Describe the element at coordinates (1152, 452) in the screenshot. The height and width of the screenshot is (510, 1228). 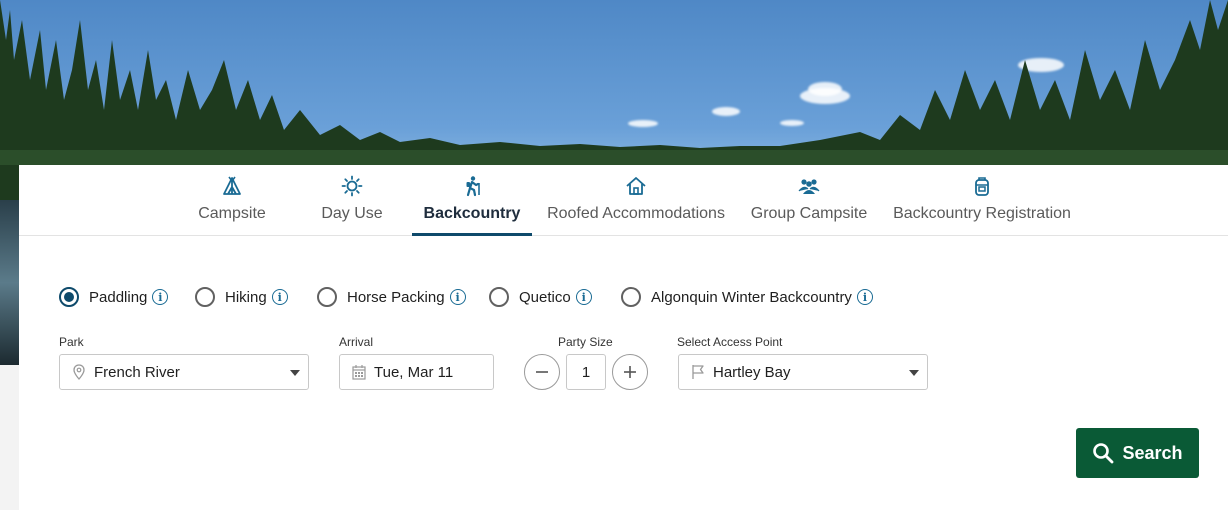
I see `search-label: Search` at that location.